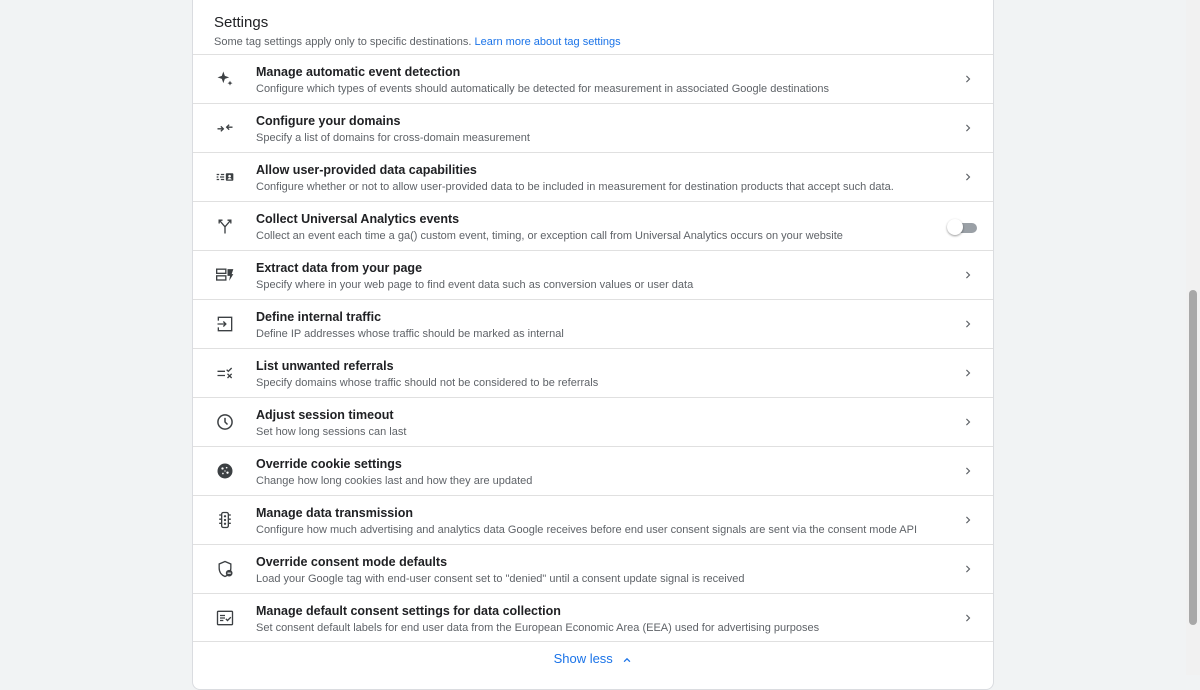  What do you see at coordinates (225, 177) in the screenshot?
I see `user-data-icon` at bounding box center [225, 177].